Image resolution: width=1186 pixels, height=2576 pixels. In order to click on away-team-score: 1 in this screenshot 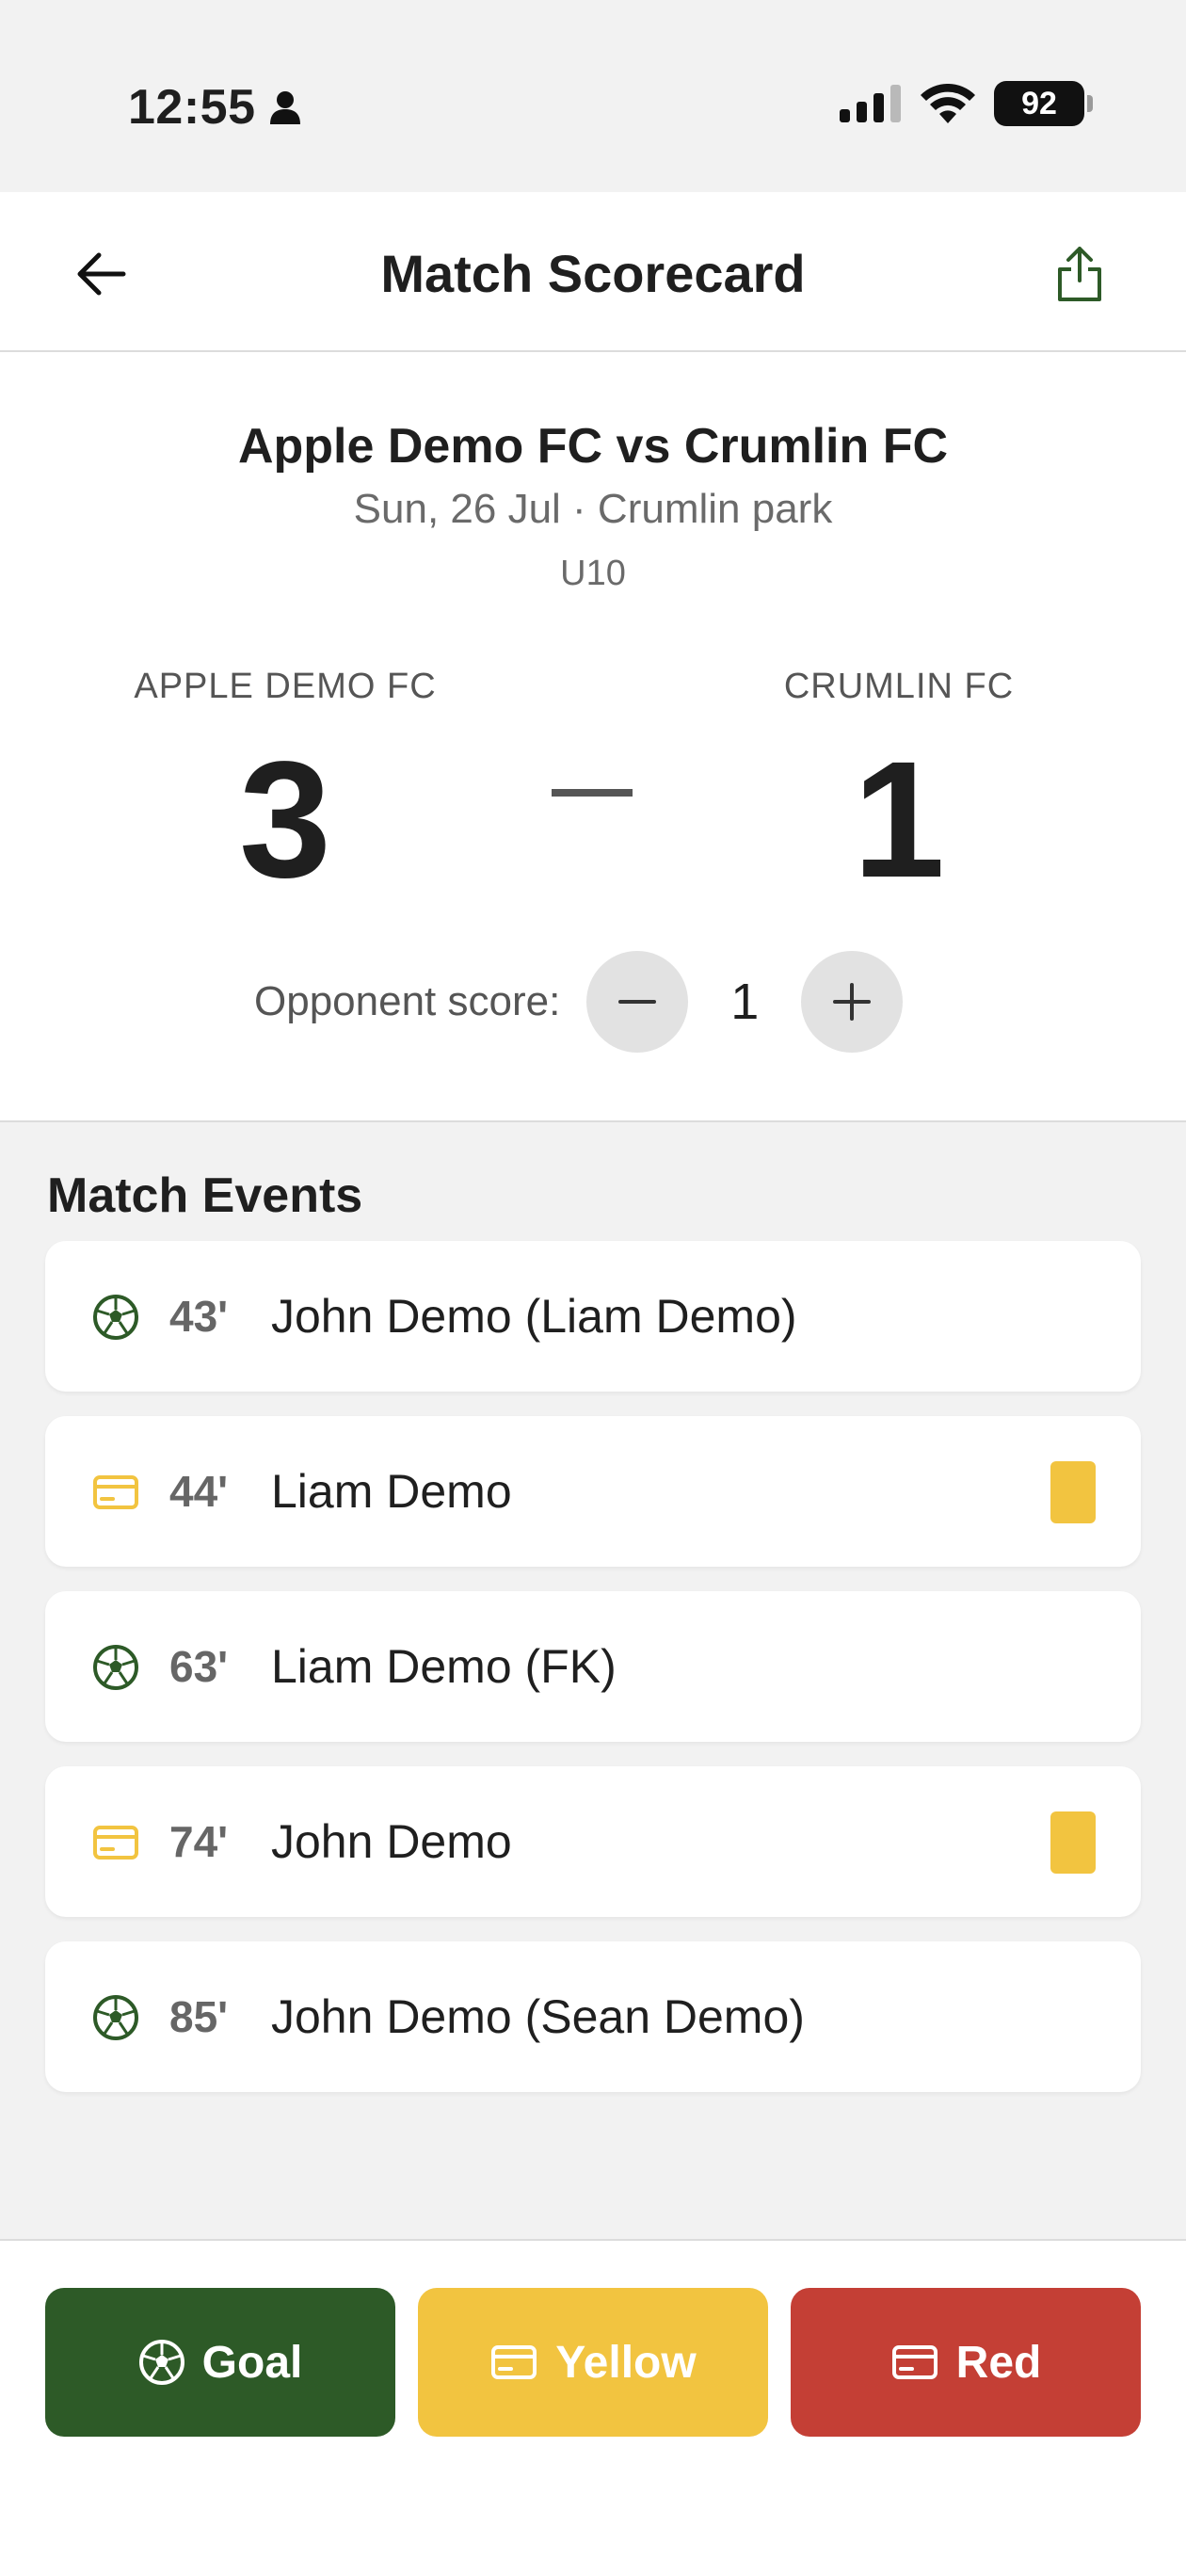, I will do `click(899, 820)`.